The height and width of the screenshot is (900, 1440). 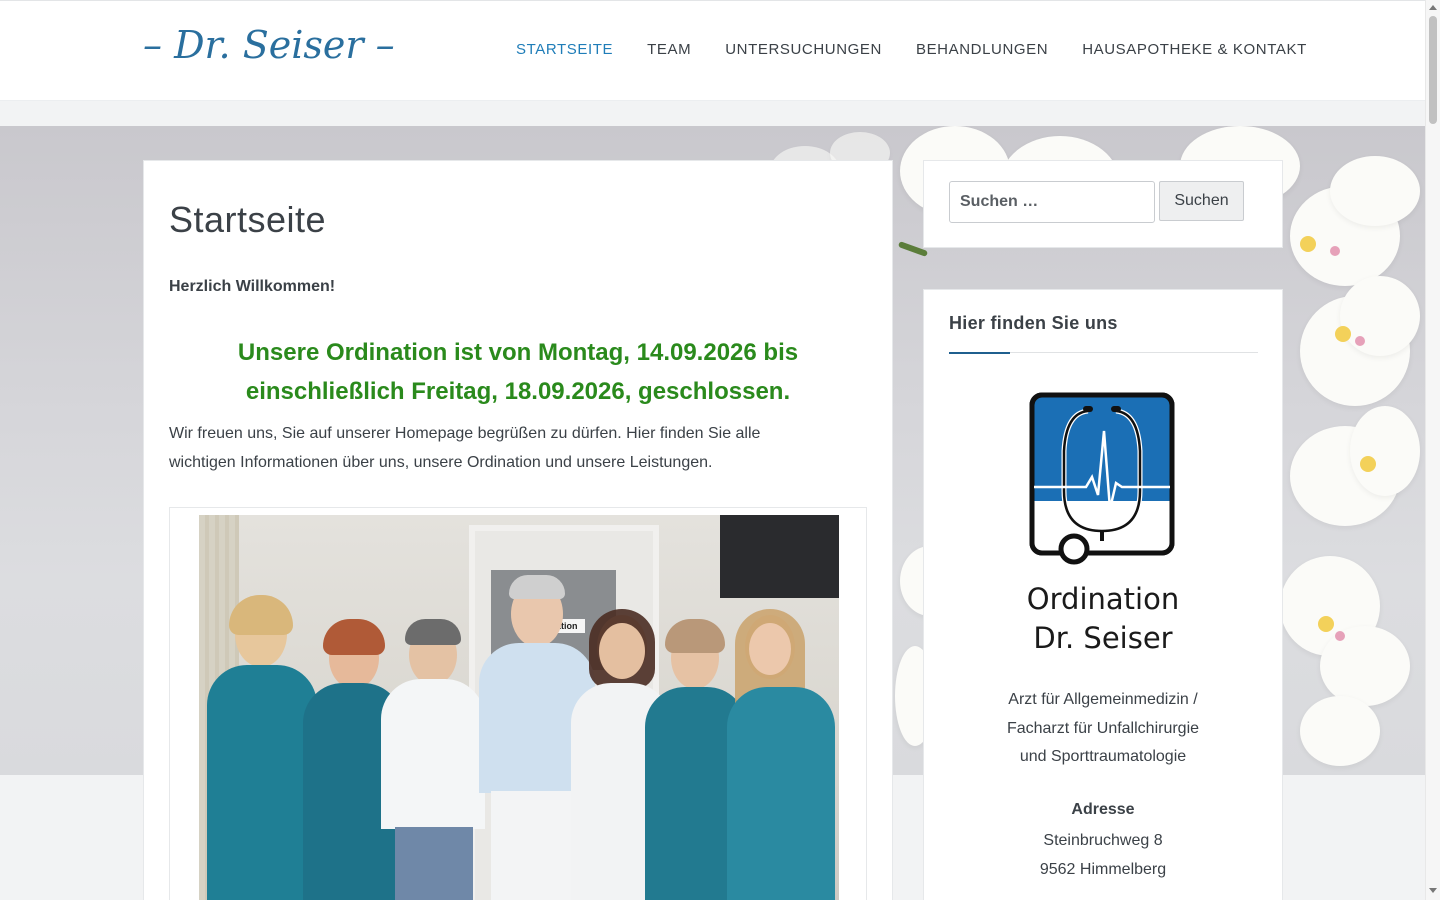 I want to click on nav-item-hausapotheke-kontakt: HAUSAPOTHEKE & KONTAKT, so click(x=1194, y=49).